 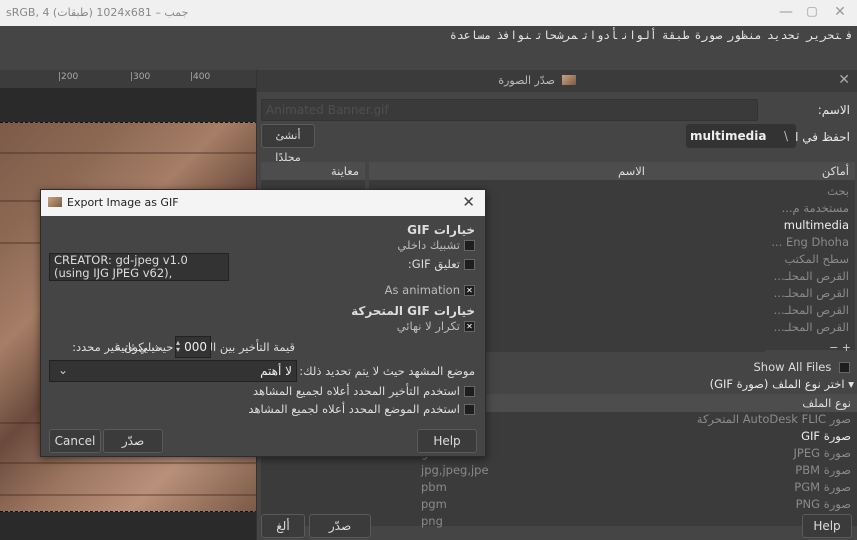 I want to click on disposal-label: موضع المشهد حيث لا يتم تحديد ذلك:, so click(x=387, y=371).